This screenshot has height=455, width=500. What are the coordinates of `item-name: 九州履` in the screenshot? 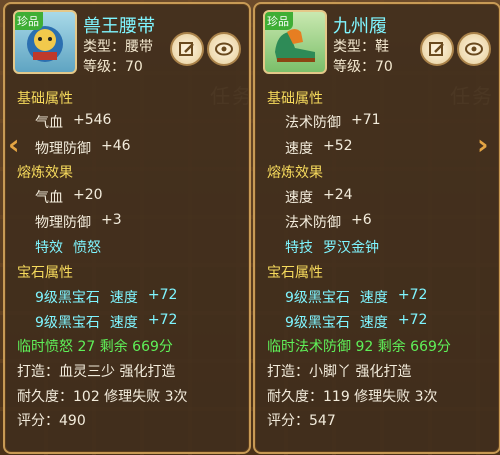 It's located at (360, 26).